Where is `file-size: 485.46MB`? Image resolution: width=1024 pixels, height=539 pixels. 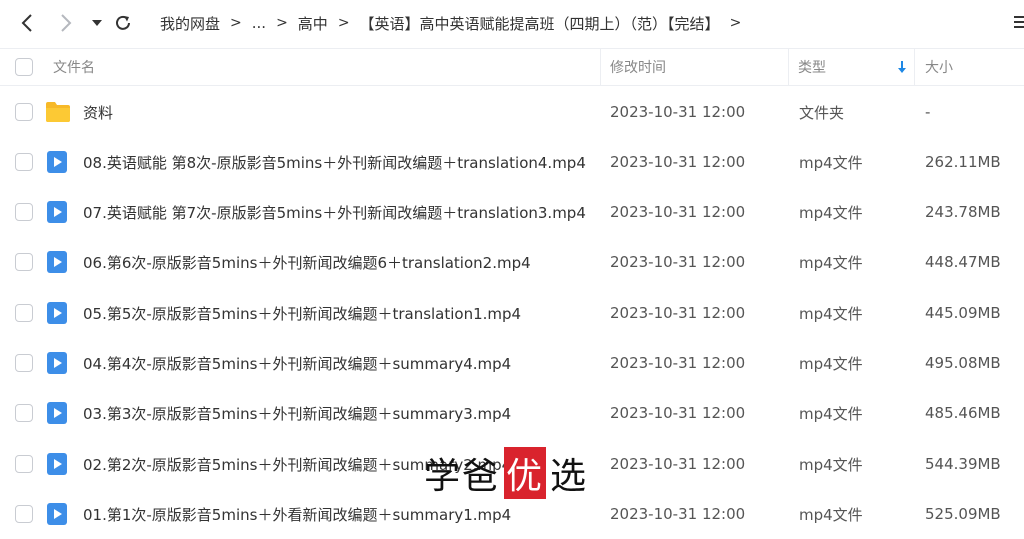
file-size: 485.46MB is located at coordinates (963, 413).